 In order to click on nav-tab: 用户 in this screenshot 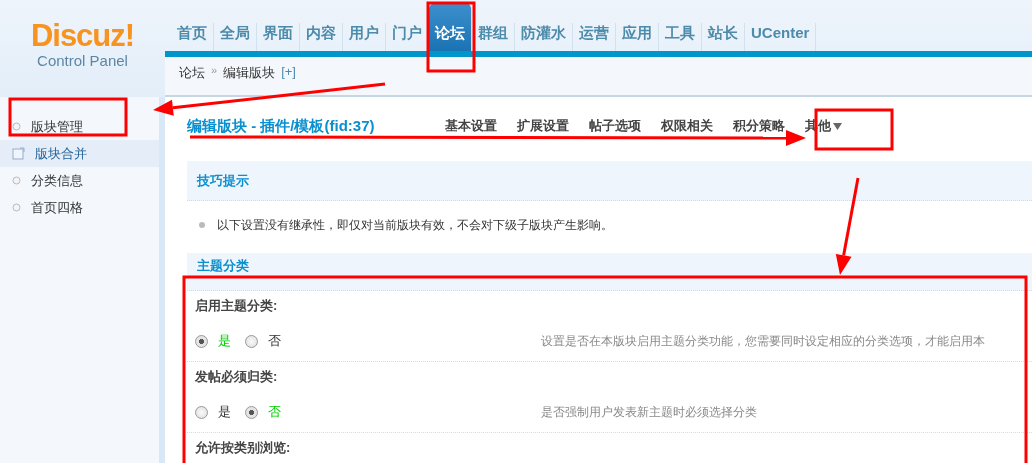, I will do `click(364, 37)`.